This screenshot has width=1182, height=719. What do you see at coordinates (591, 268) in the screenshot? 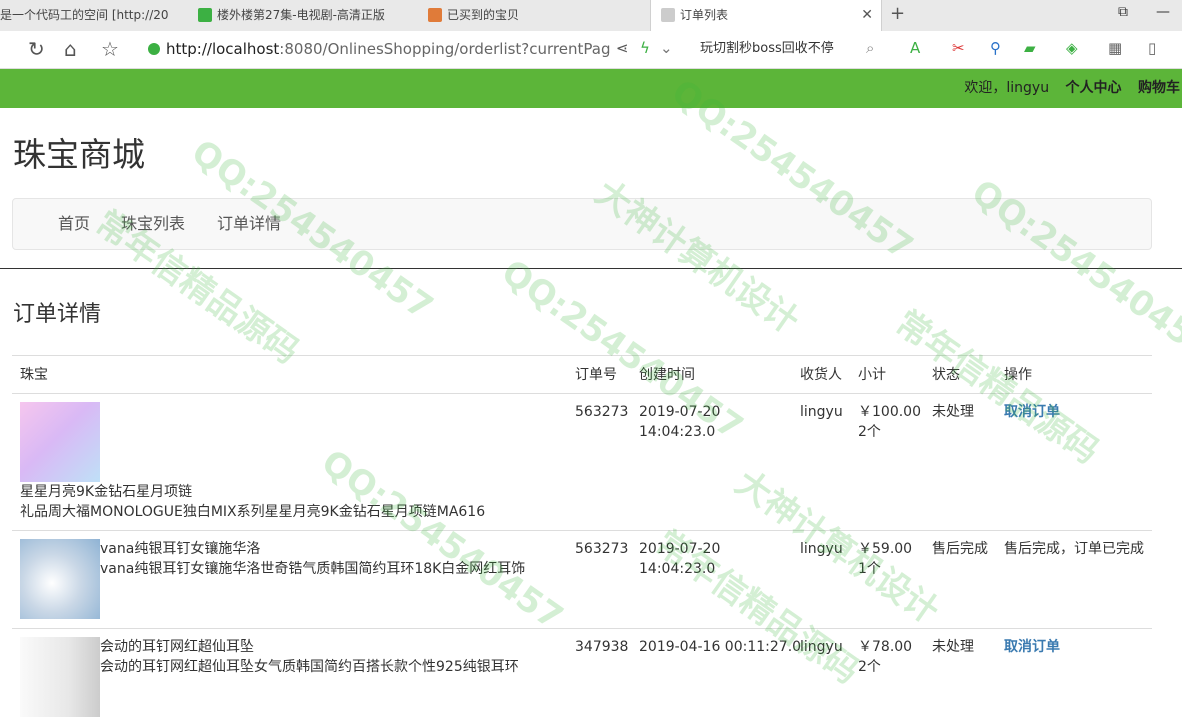
I see `divider` at bounding box center [591, 268].